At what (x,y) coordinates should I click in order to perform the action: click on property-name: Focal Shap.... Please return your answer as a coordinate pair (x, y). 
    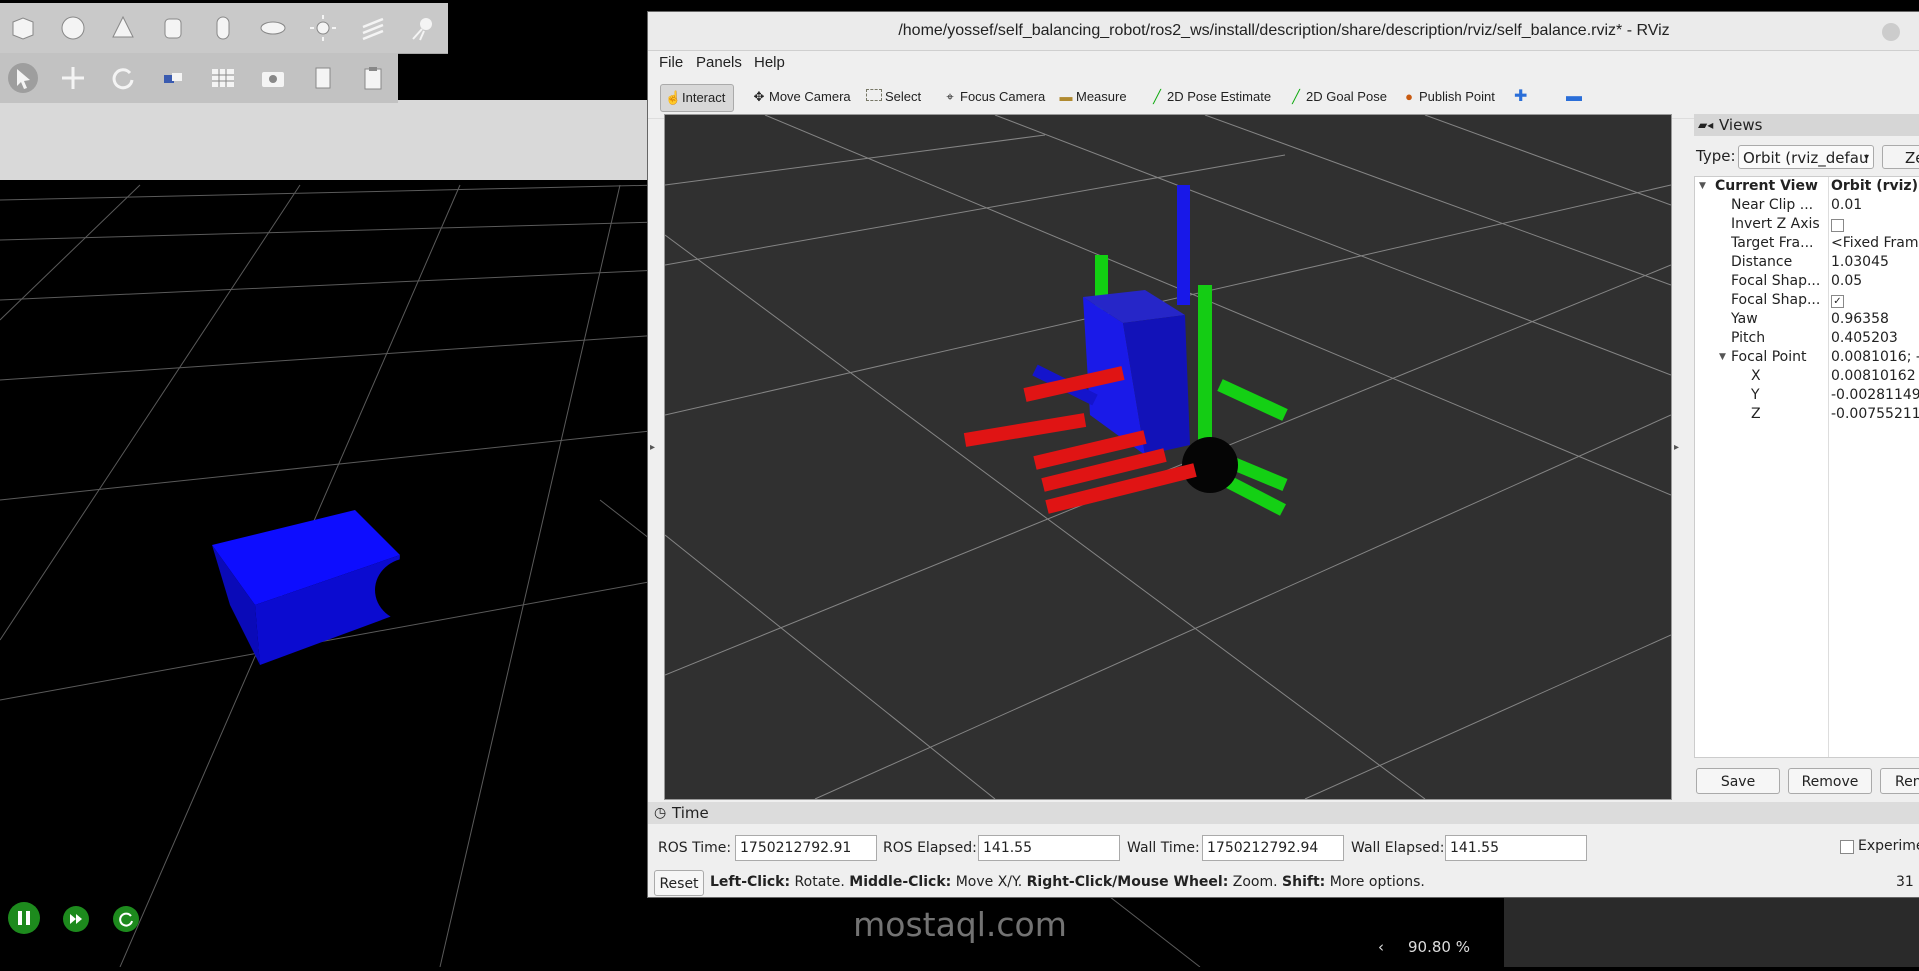
    Looking at the image, I should click on (1776, 281).